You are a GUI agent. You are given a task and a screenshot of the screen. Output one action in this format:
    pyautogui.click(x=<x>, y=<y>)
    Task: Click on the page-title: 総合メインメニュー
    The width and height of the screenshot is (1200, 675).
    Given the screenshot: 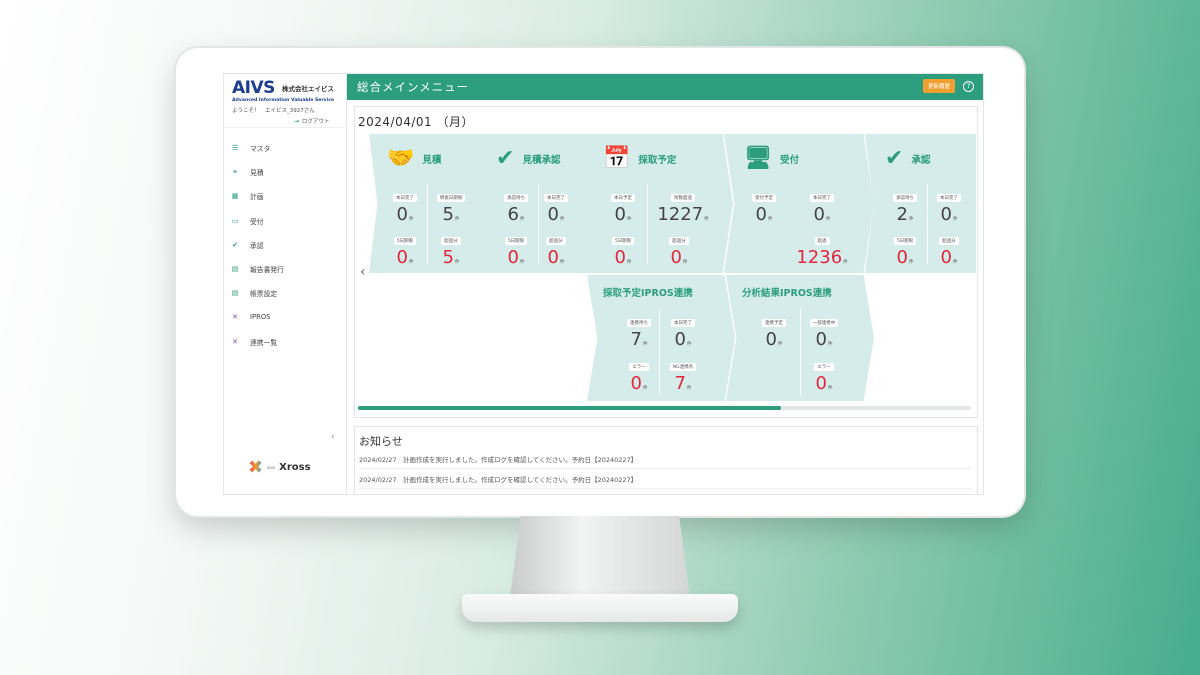 What is the action you would take?
    pyautogui.click(x=413, y=87)
    